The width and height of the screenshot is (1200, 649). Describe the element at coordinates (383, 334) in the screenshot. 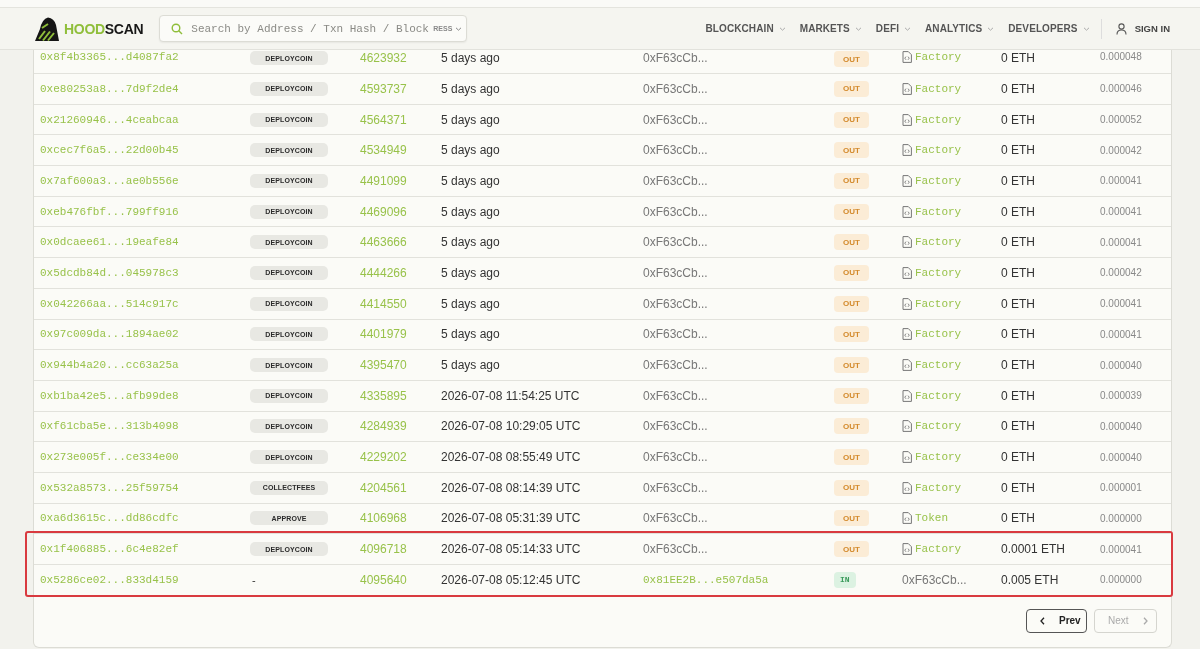

I see `block-link: 4401979` at that location.